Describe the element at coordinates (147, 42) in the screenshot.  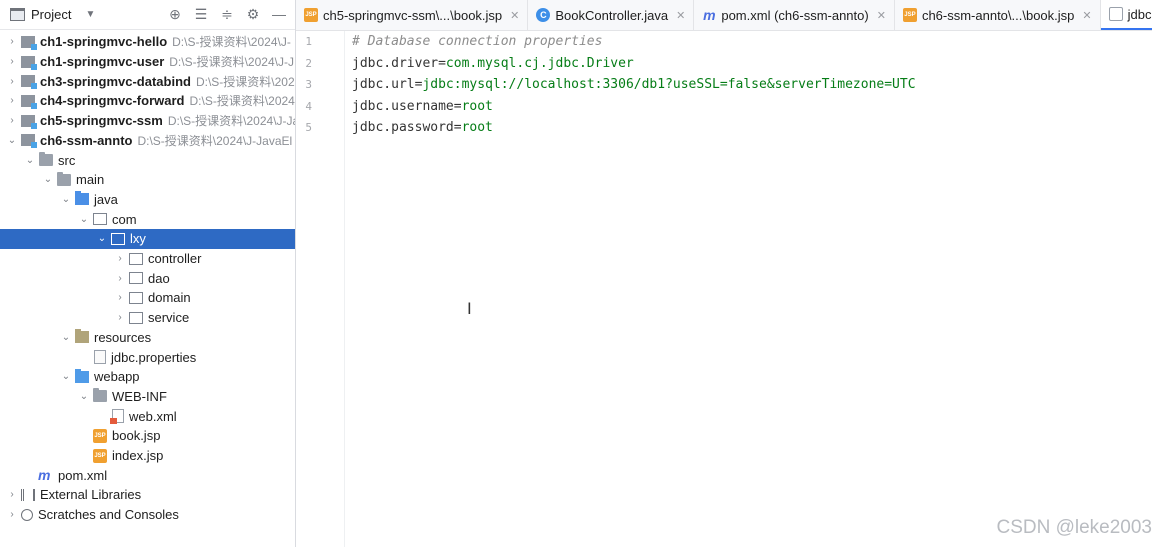
I see `tree-item: › ch1-springmvc-hello D:\S-授课资料\2024\J-` at that location.